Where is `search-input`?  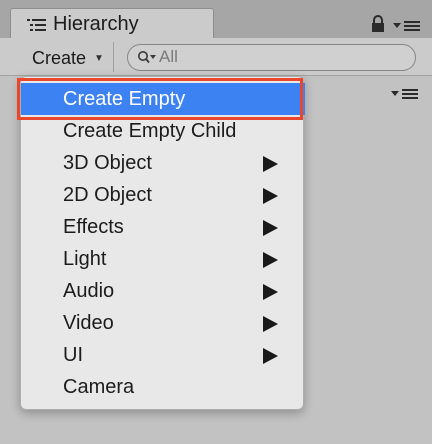 search-input is located at coordinates (279, 57).